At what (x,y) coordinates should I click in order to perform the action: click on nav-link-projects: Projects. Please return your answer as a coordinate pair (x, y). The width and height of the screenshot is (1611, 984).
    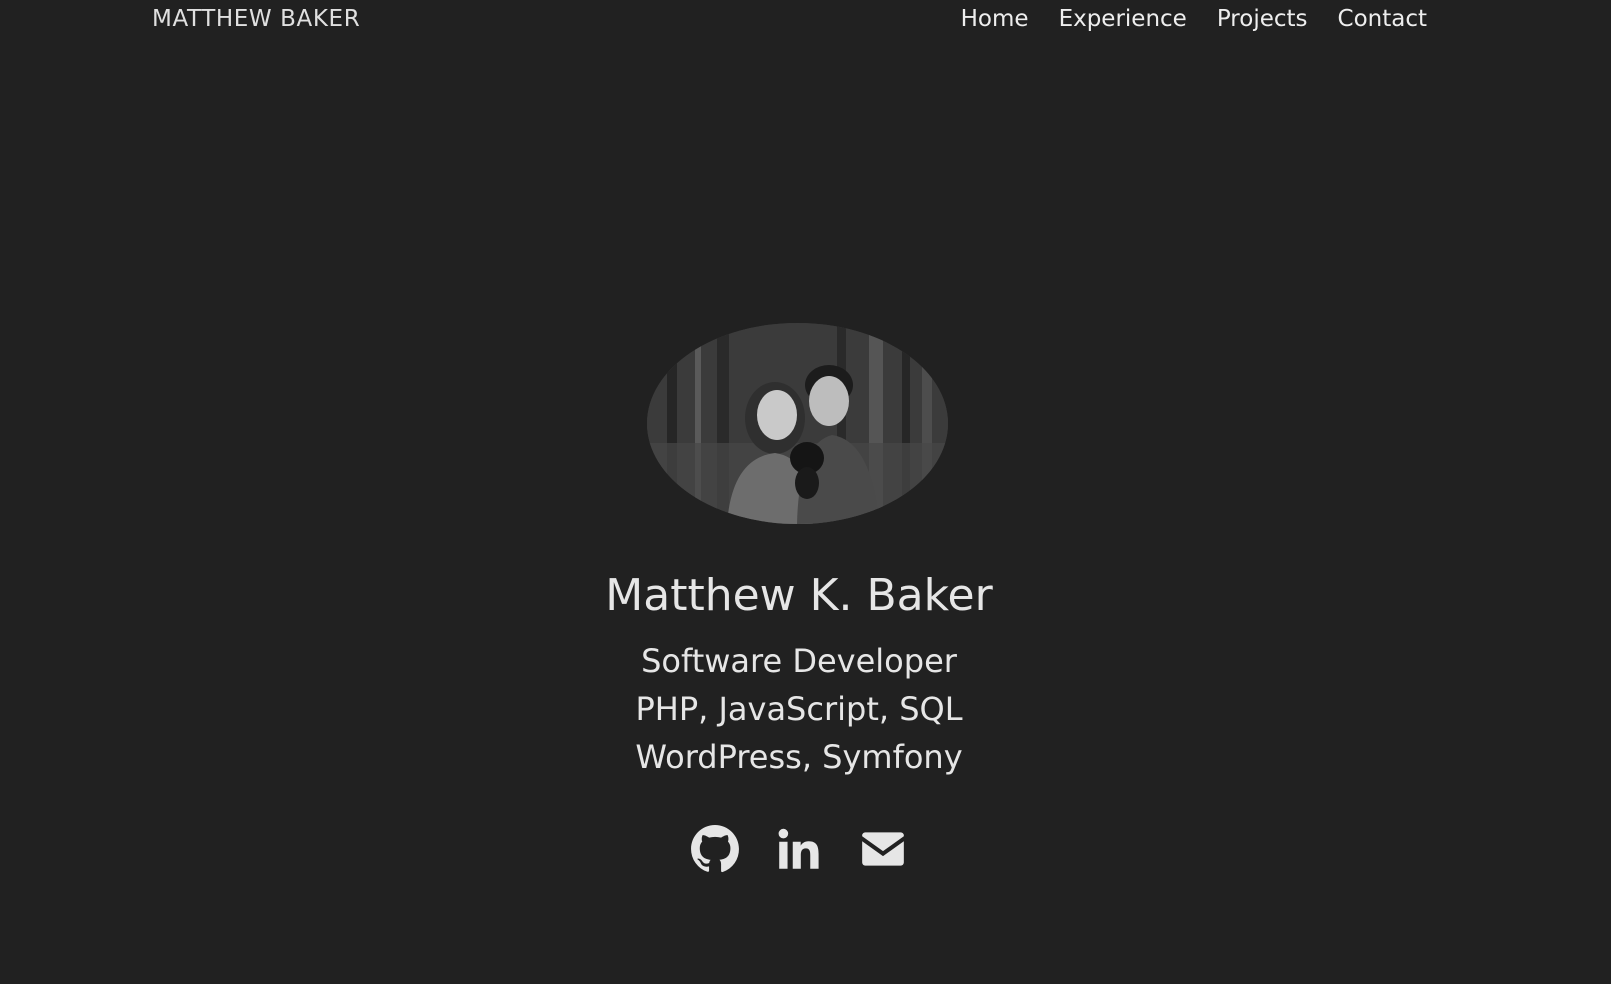
    Looking at the image, I should click on (1262, 19).